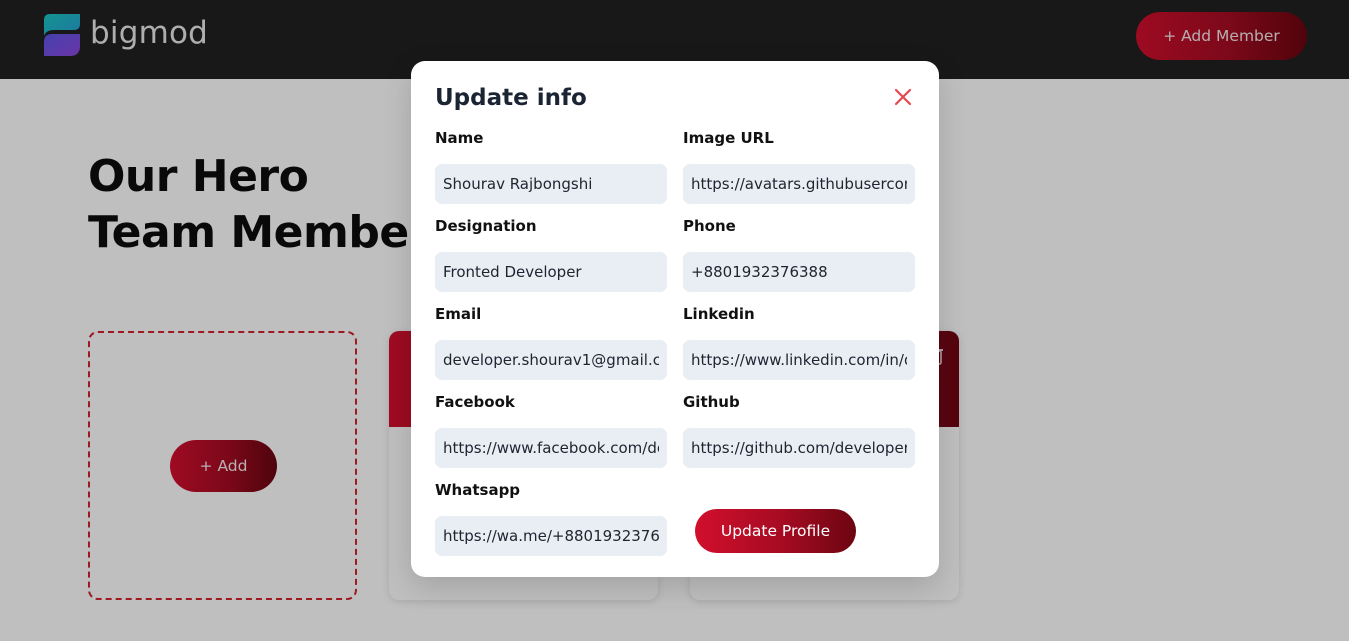 This screenshot has height=641, width=1349. I want to click on whatsapp-label: Whatsapp, so click(478, 490).